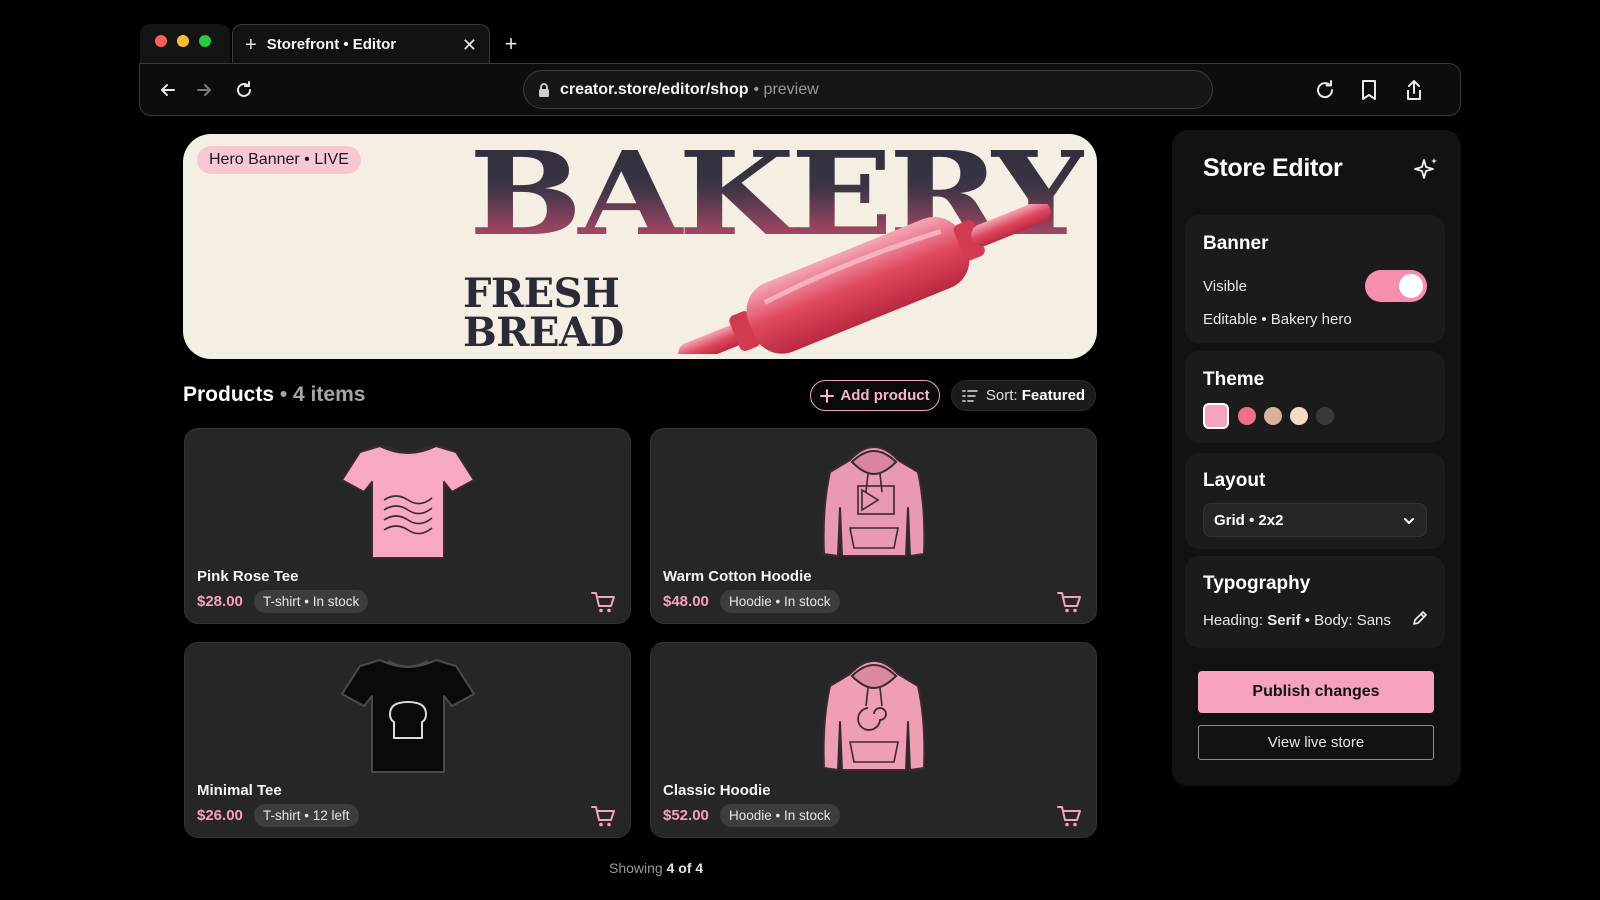 The width and height of the screenshot is (1600, 900). What do you see at coordinates (220, 601) in the screenshot?
I see `product-price: $28.00` at bounding box center [220, 601].